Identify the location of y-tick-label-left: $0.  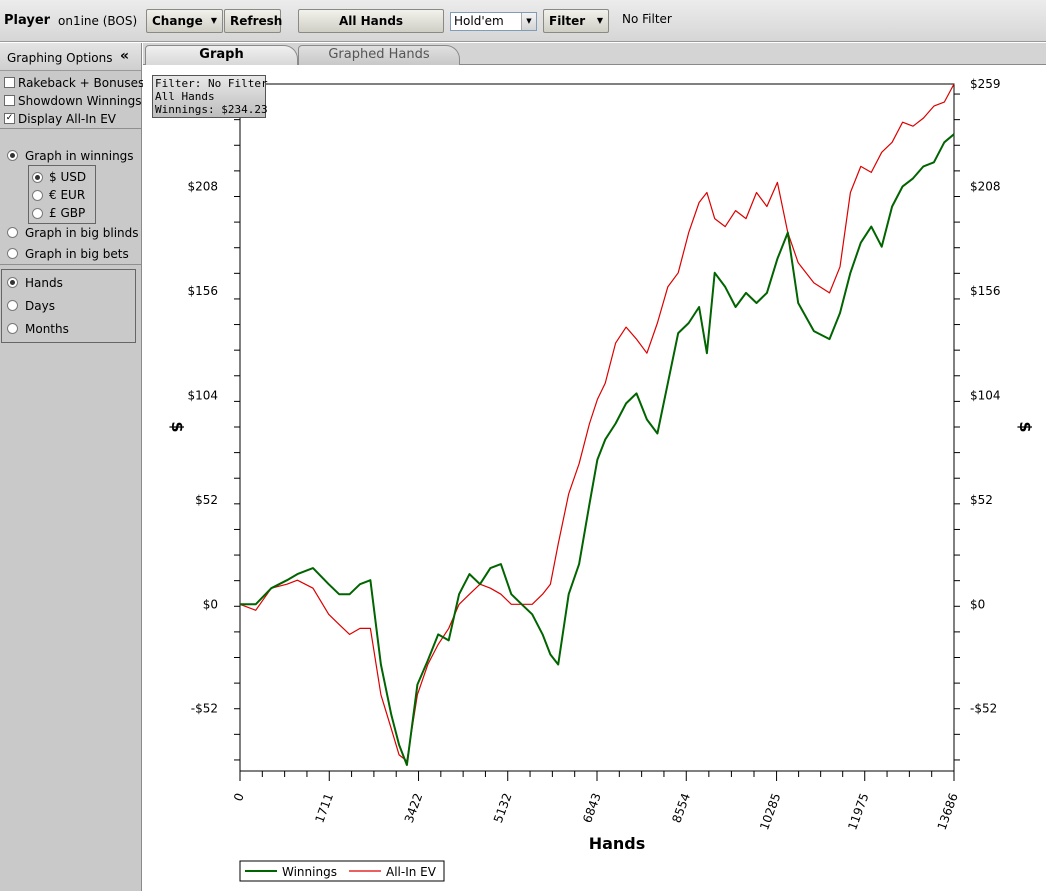
(210, 604).